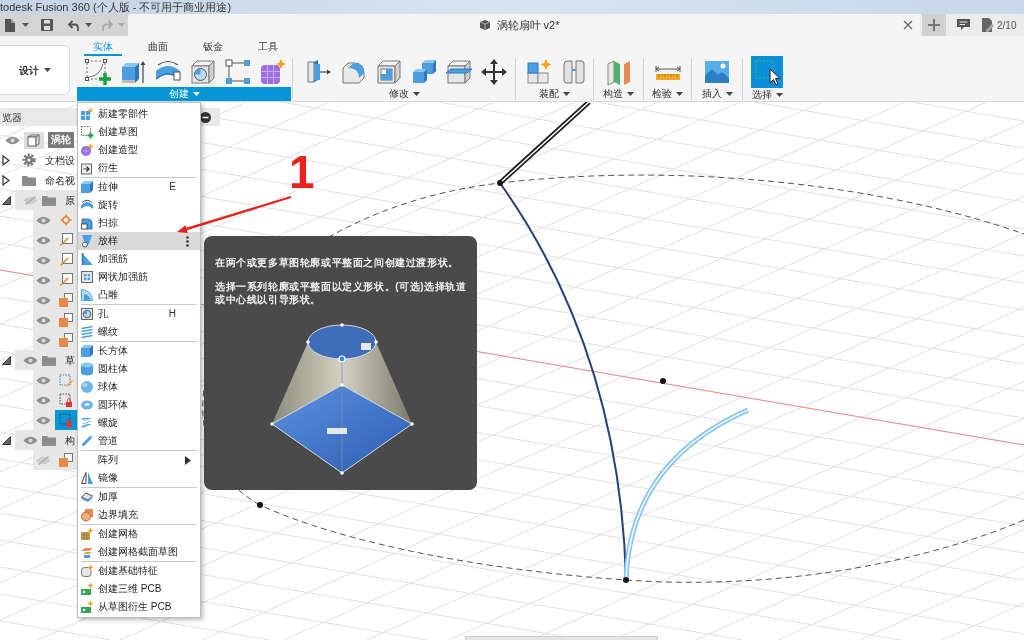 This screenshot has height=640, width=1024. What do you see at coordinates (238, 71) in the screenshot?
I see `linked-squares-icon` at bounding box center [238, 71].